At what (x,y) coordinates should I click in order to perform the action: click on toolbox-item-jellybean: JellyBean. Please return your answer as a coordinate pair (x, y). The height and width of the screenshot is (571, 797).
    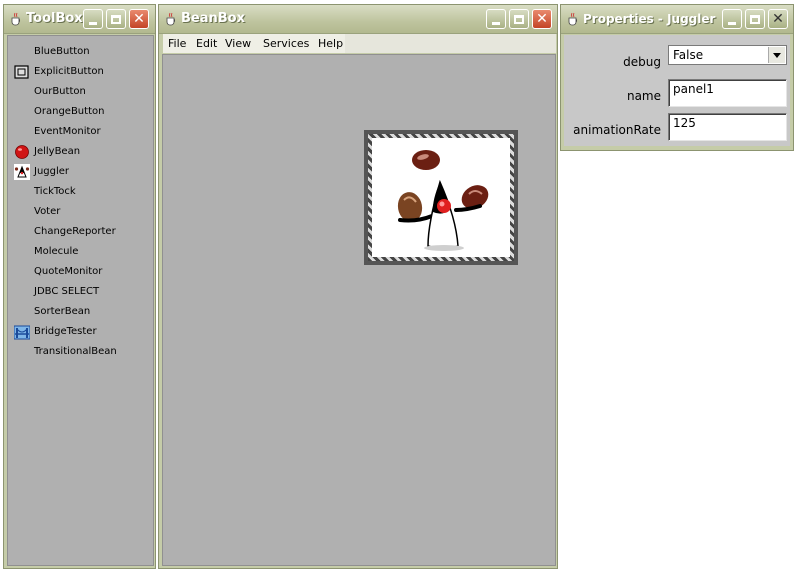
    Looking at the image, I should click on (80, 152).